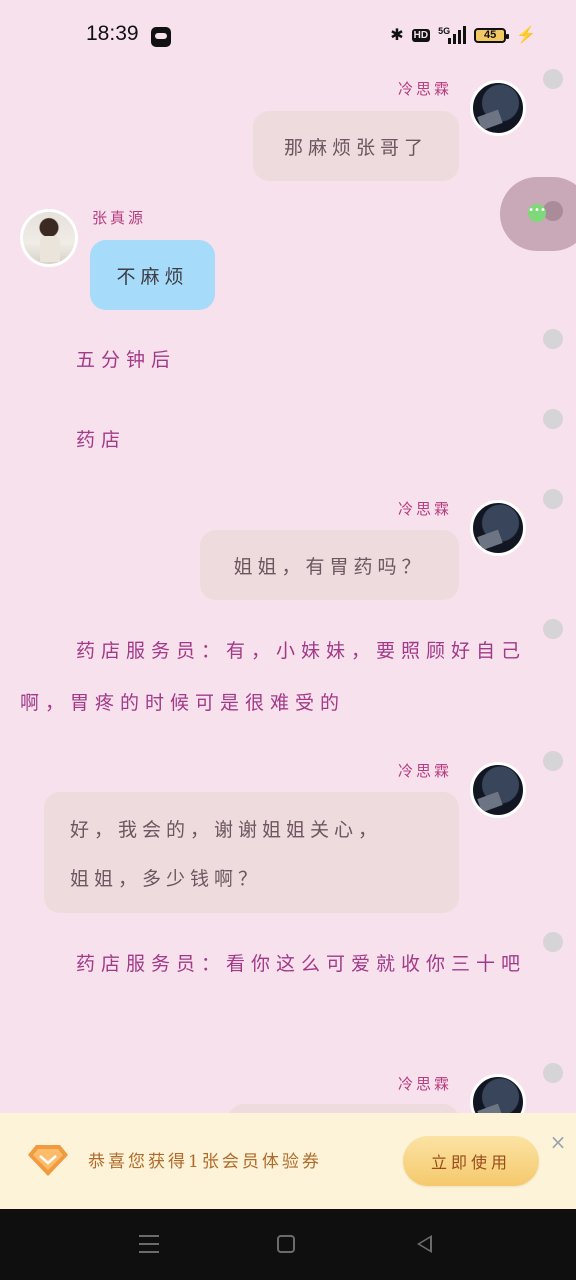 The image size is (576, 1280). I want to click on network-label: 5G, so click(444, 31).